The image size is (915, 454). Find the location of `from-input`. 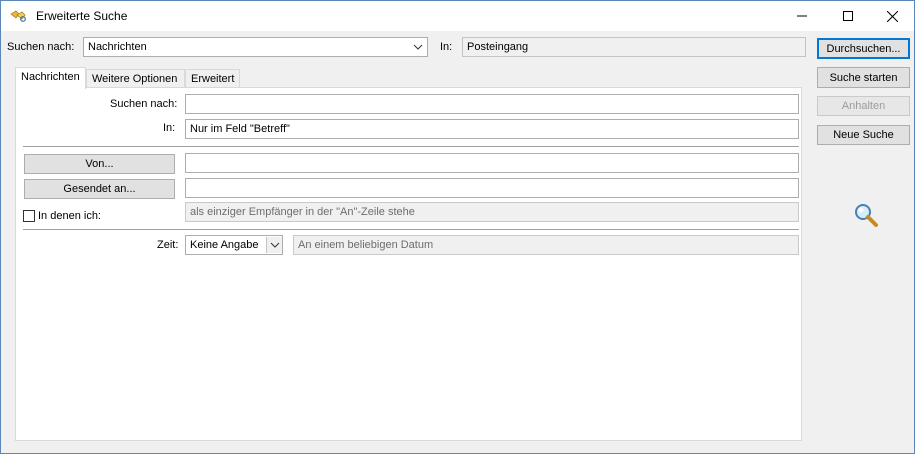

from-input is located at coordinates (492, 163).